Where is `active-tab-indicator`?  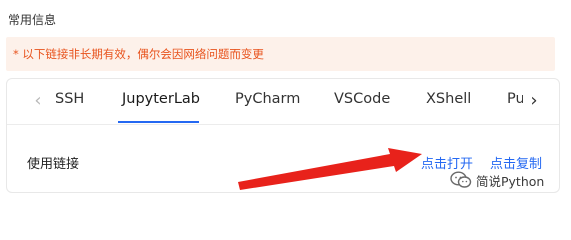
active-tab-indicator is located at coordinates (158, 122).